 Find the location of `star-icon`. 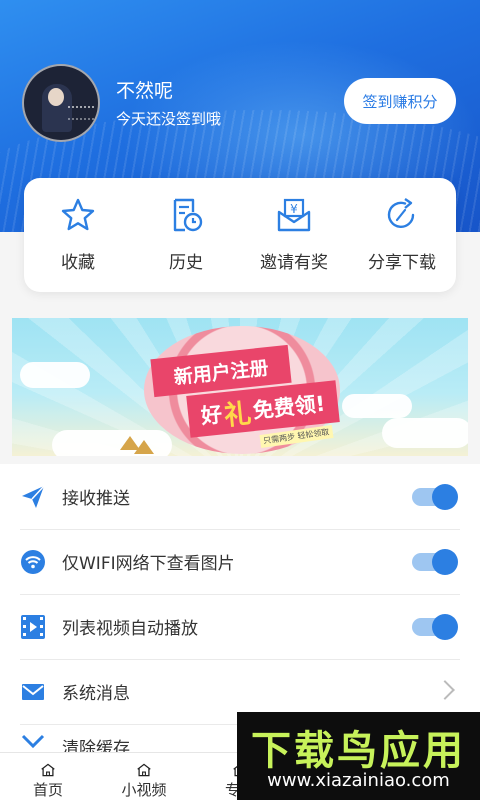

star-icon is located at coordinates (78, 214).